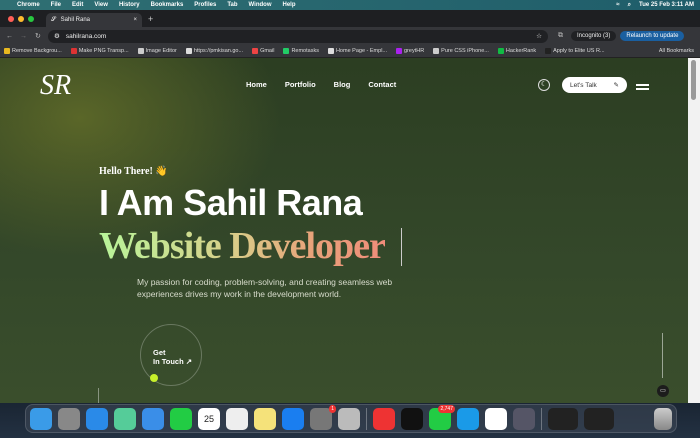 The width and height of the screenshot is (700, 438). What do you see at coordinates (663, 418) in the screenshot?
I see `trash-icon` at bounding box center [663, 418].